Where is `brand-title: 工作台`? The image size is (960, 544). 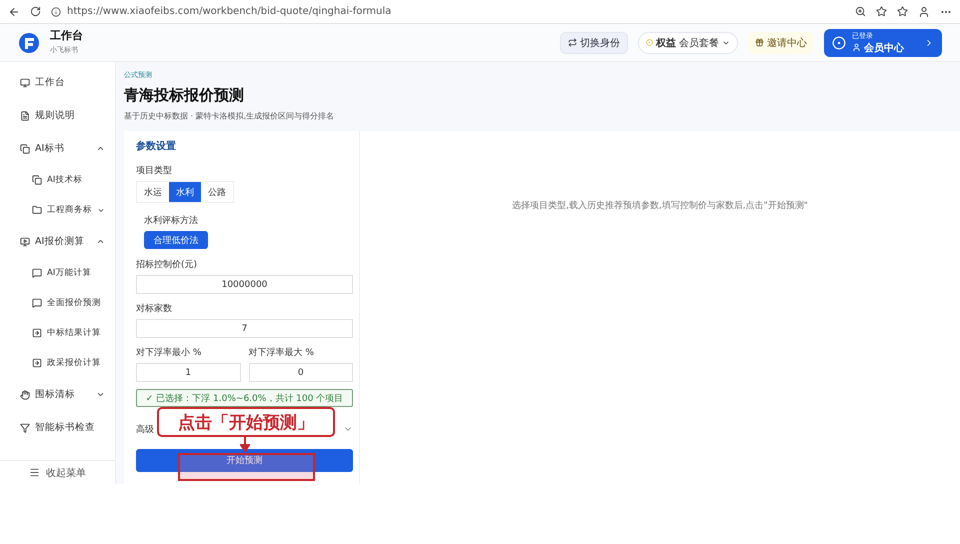
brand-title: 工作台 is located at coordinates (67, 35).